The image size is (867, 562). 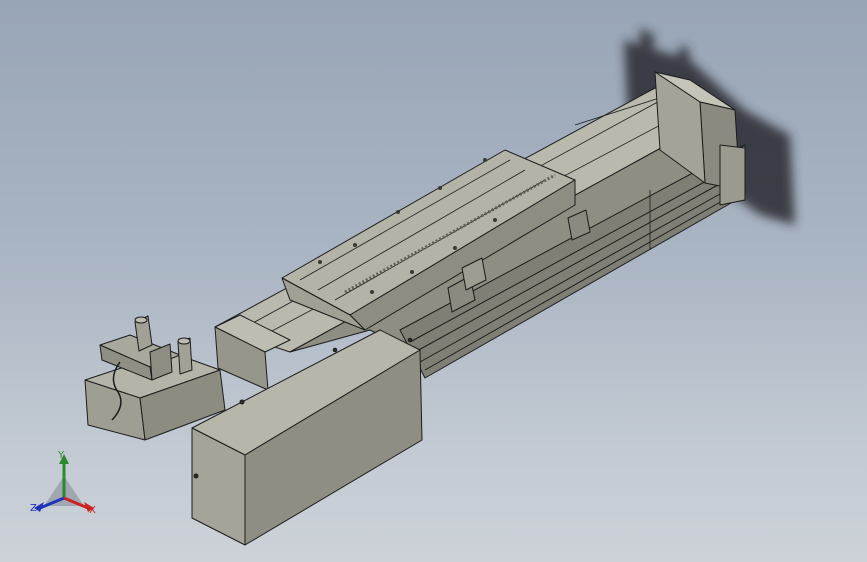 What do you see at coordinates (732, 175) in the screenshot?
I see `end-plate` at bounding box center [732, 175].